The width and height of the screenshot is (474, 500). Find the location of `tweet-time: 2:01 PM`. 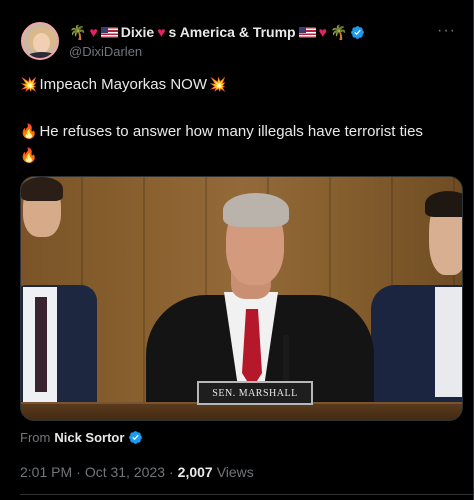

tweet-time: 2:01 PM is located at coordinates (46, 472).